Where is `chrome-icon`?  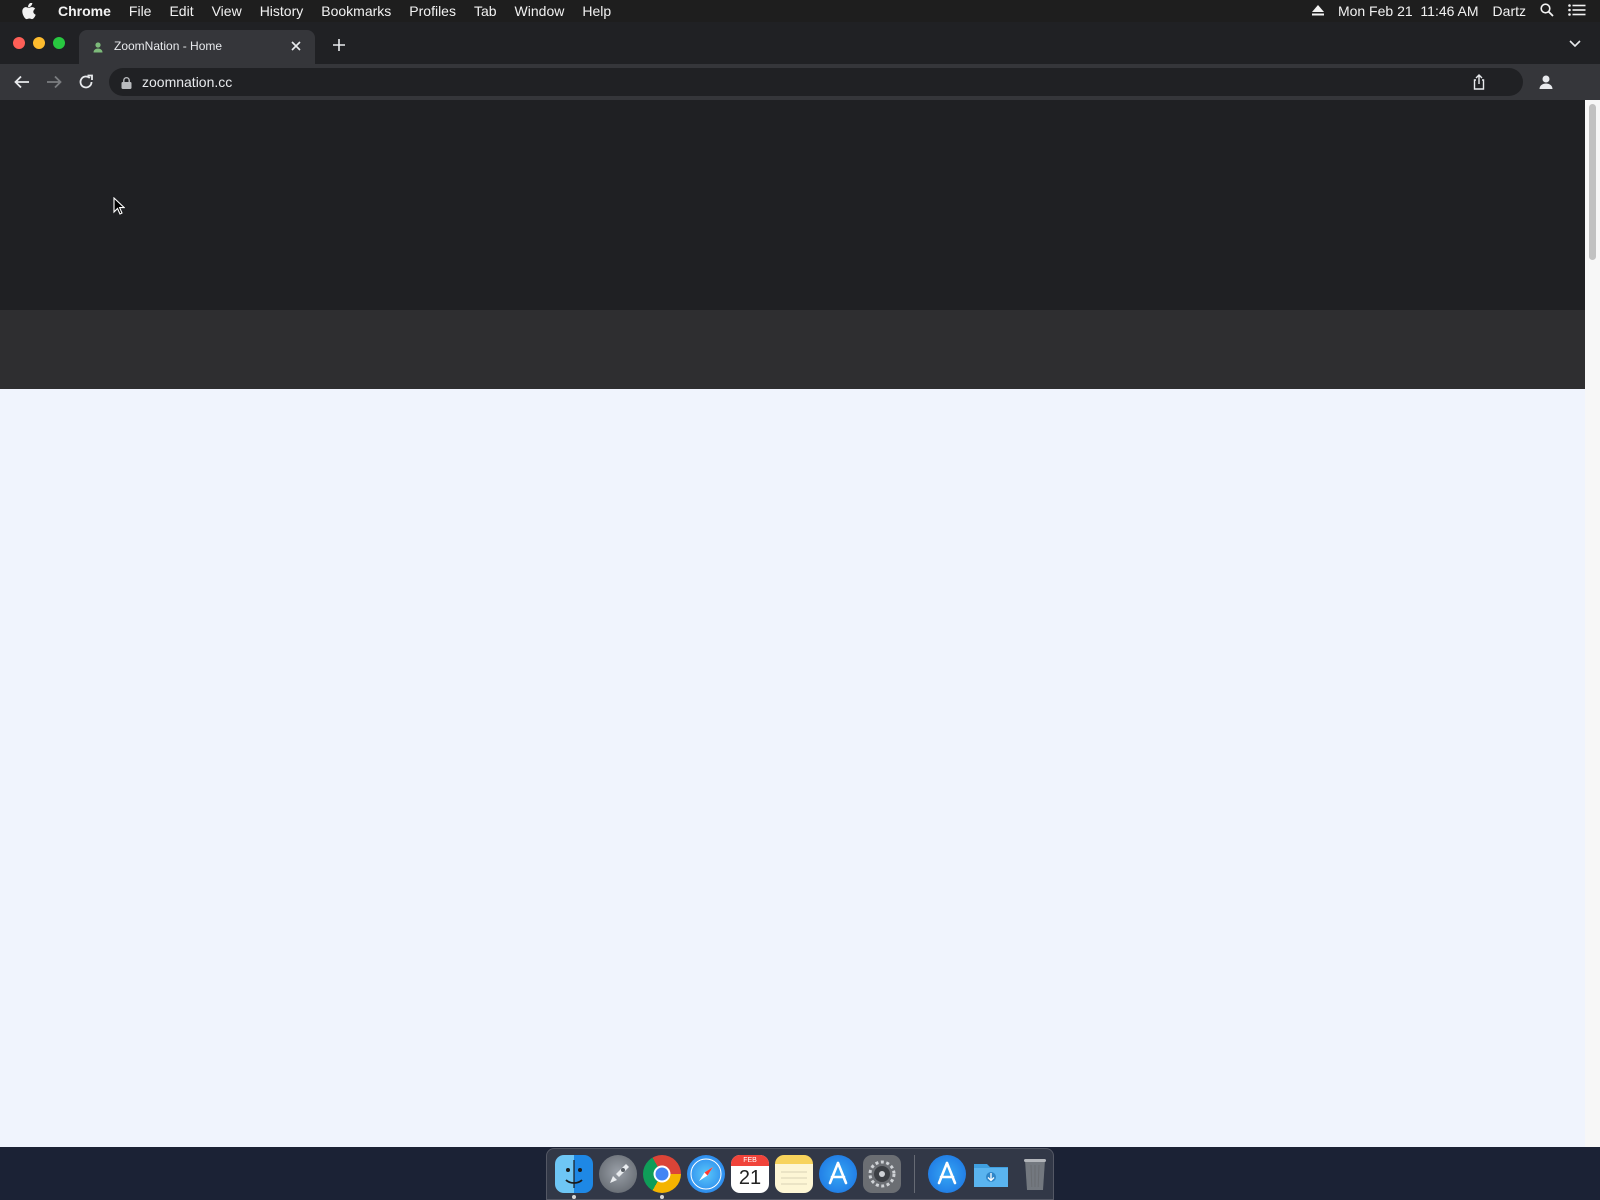 chrome-icon is located at coordinates (662, 1177).